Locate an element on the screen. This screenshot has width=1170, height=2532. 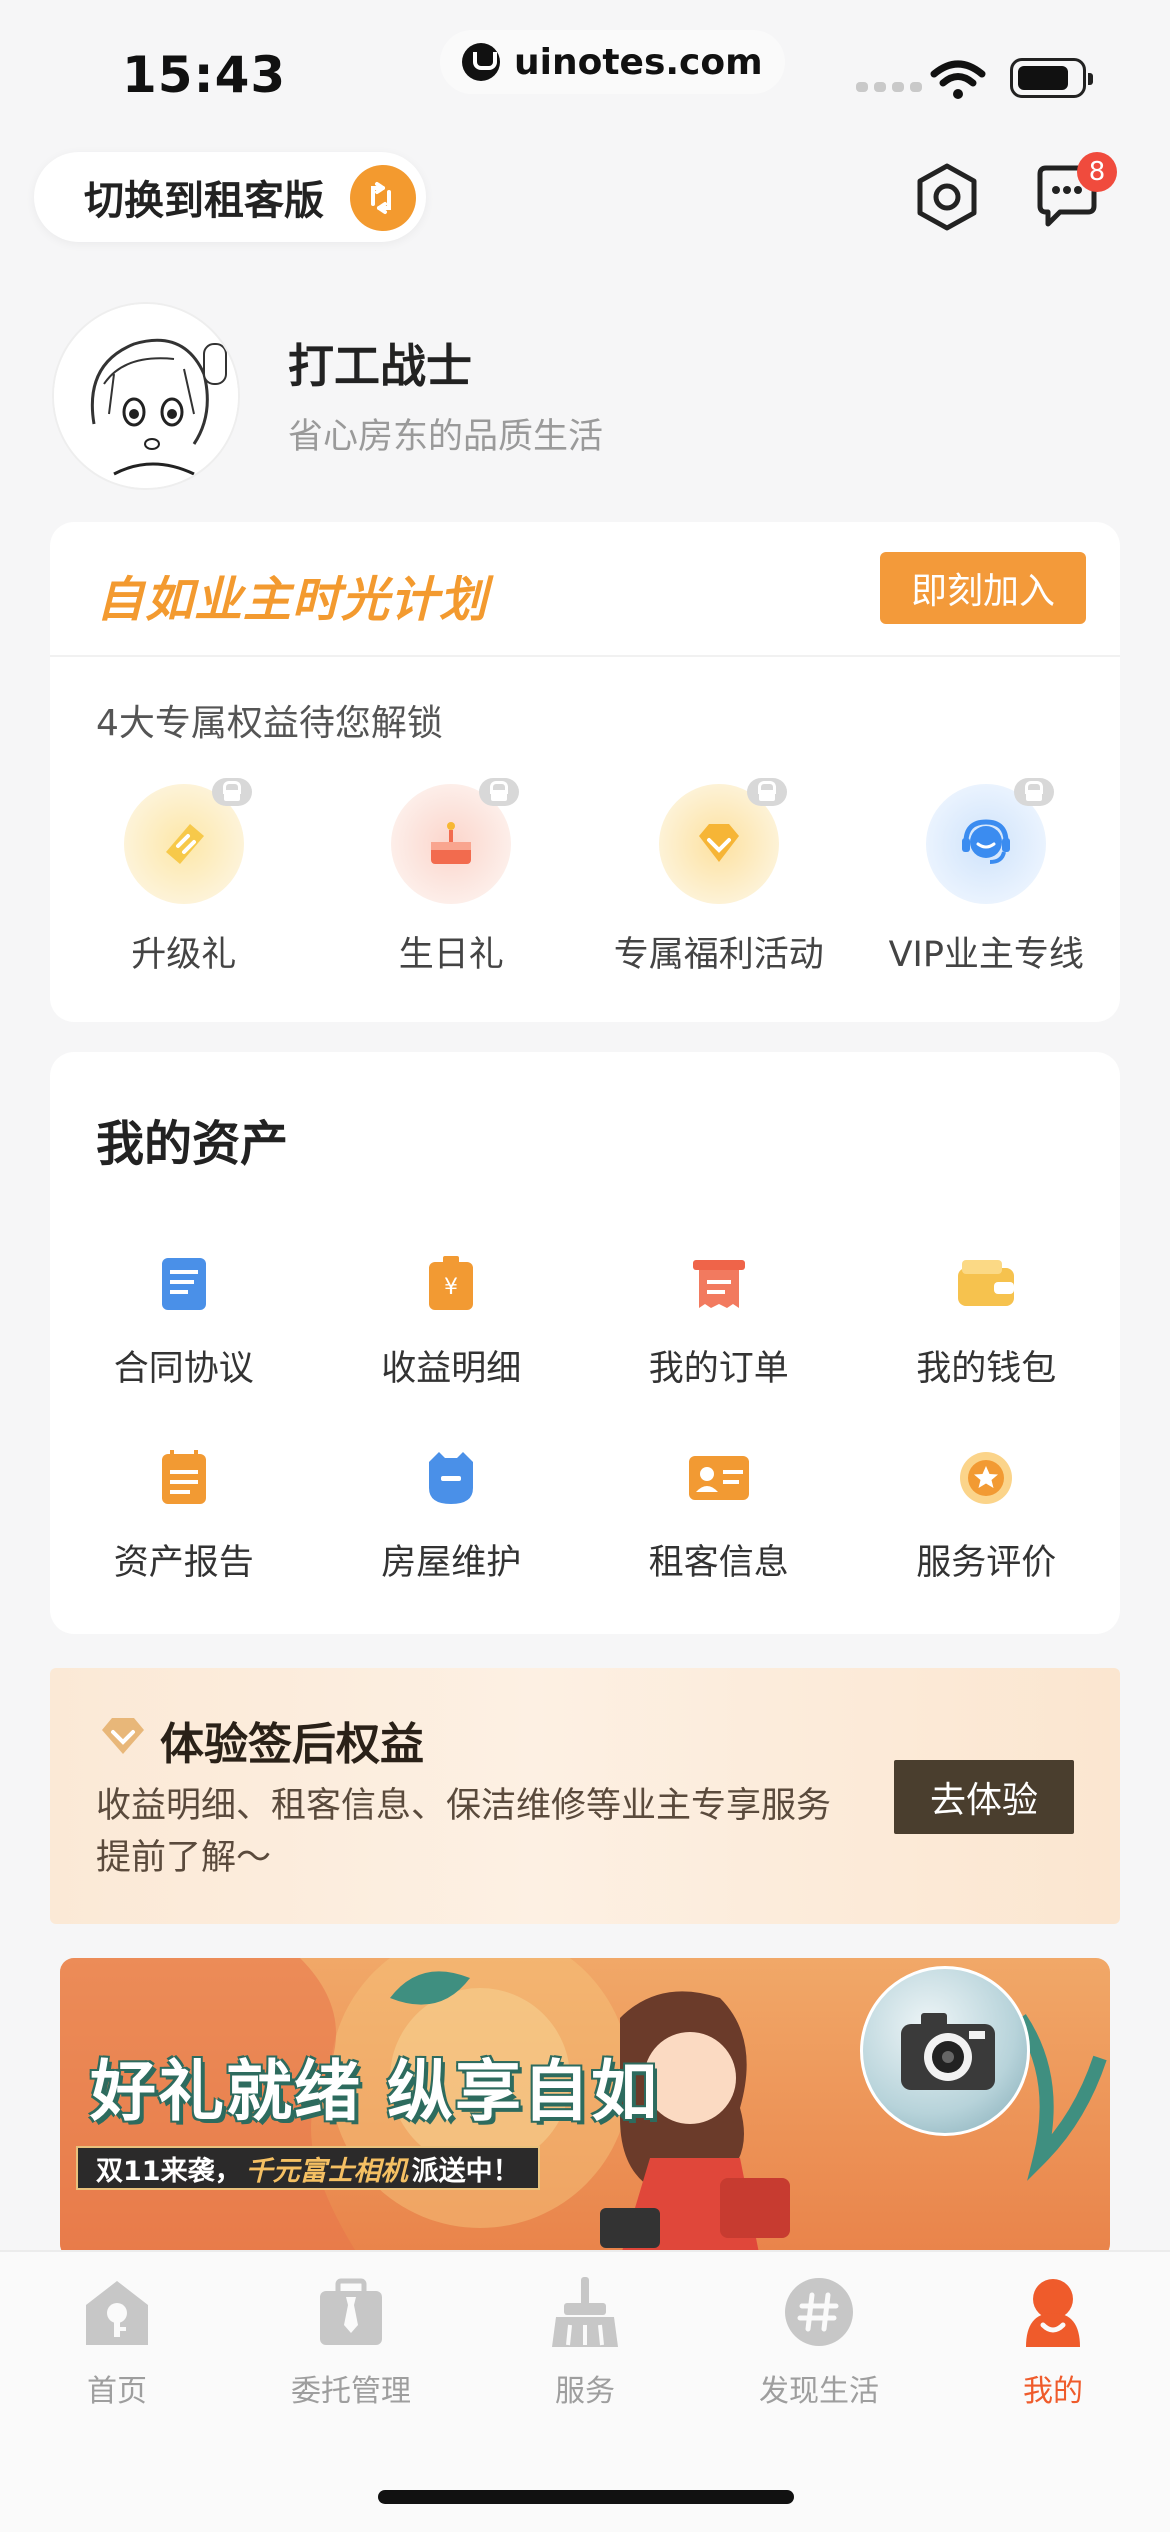
tab-home: 首页 is located at coordinates (117, 2341).